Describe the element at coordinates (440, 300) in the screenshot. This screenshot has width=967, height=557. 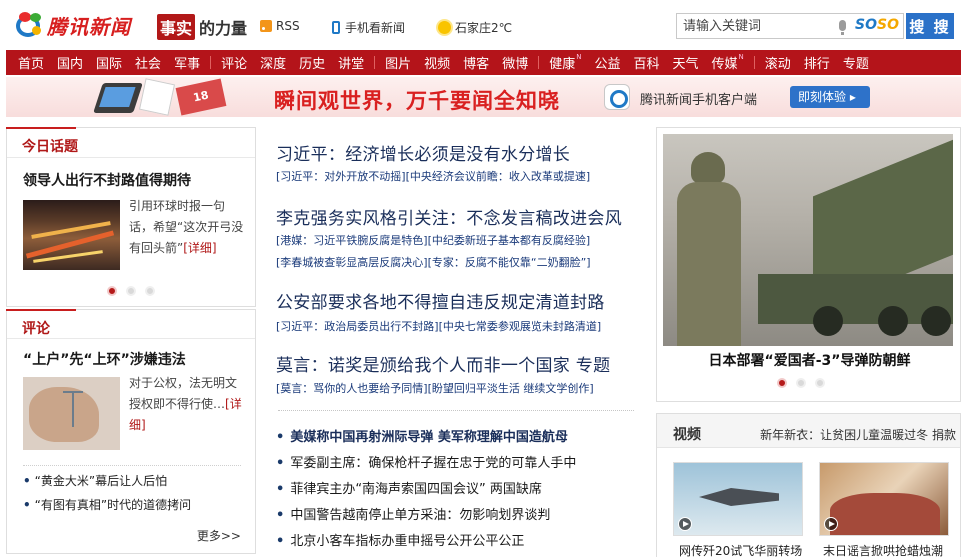
I see `headline-3: 公安部要求各地不得擅自违反规定清道封路` at that location.